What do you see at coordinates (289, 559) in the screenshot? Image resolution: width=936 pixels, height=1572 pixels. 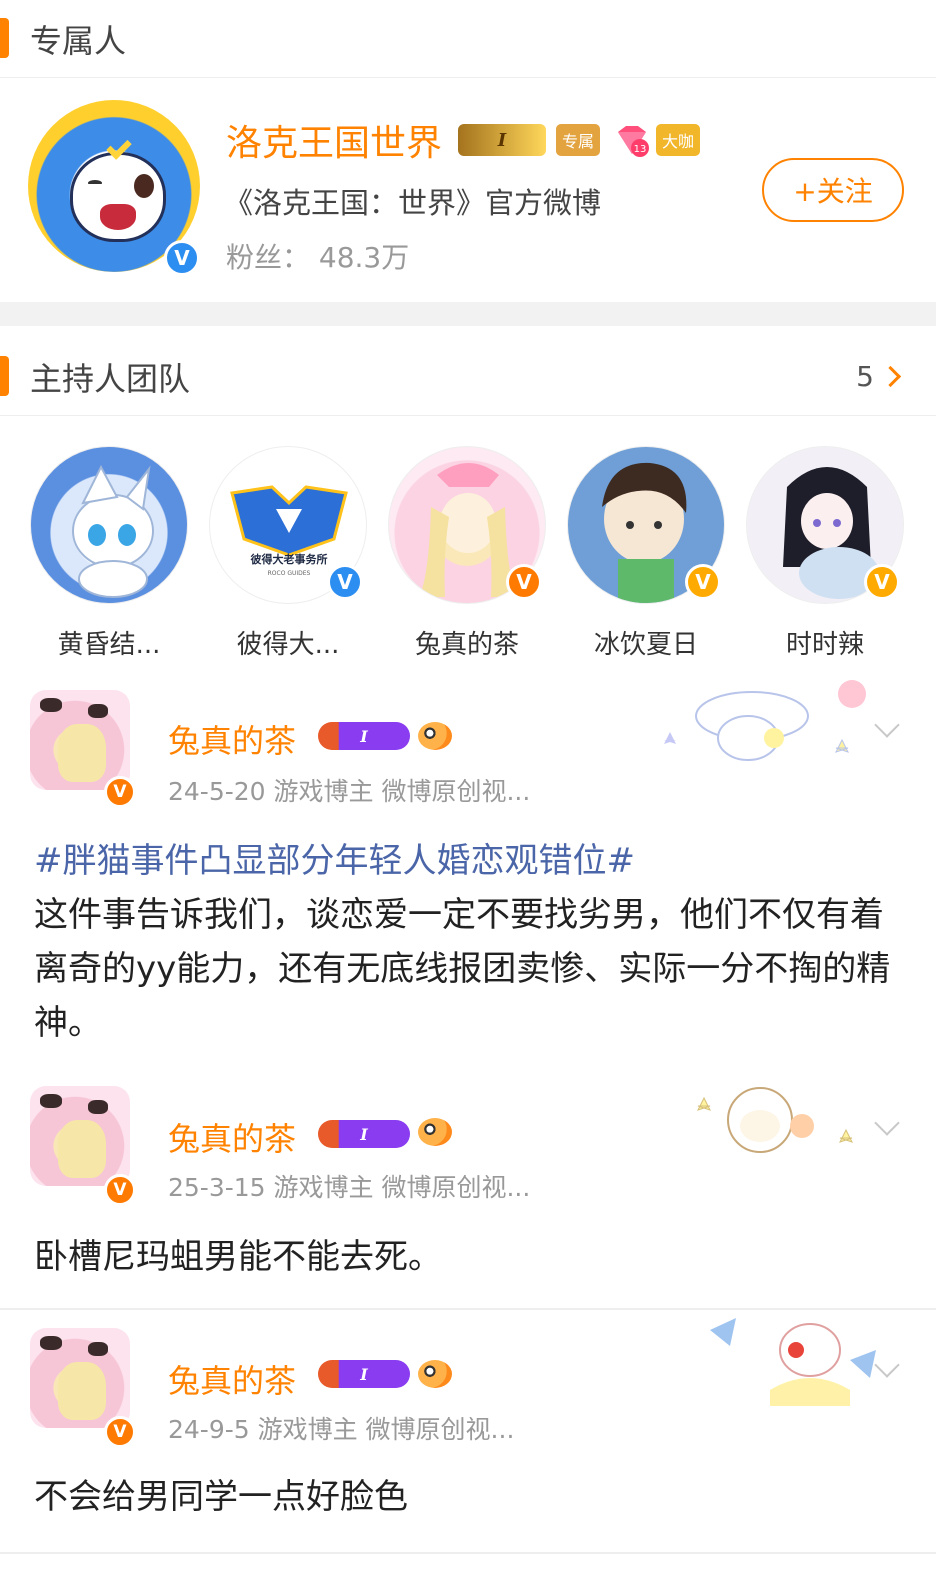 I see `logo-text: 彼得大老事务所` at bounding box center [289, 559].